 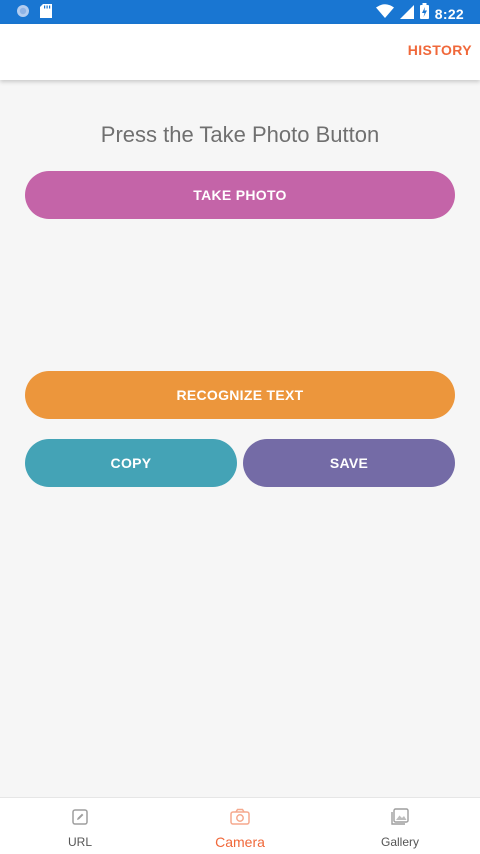 I want to click on nav-item-gallery: Gallery, so click(x=400, y=826).